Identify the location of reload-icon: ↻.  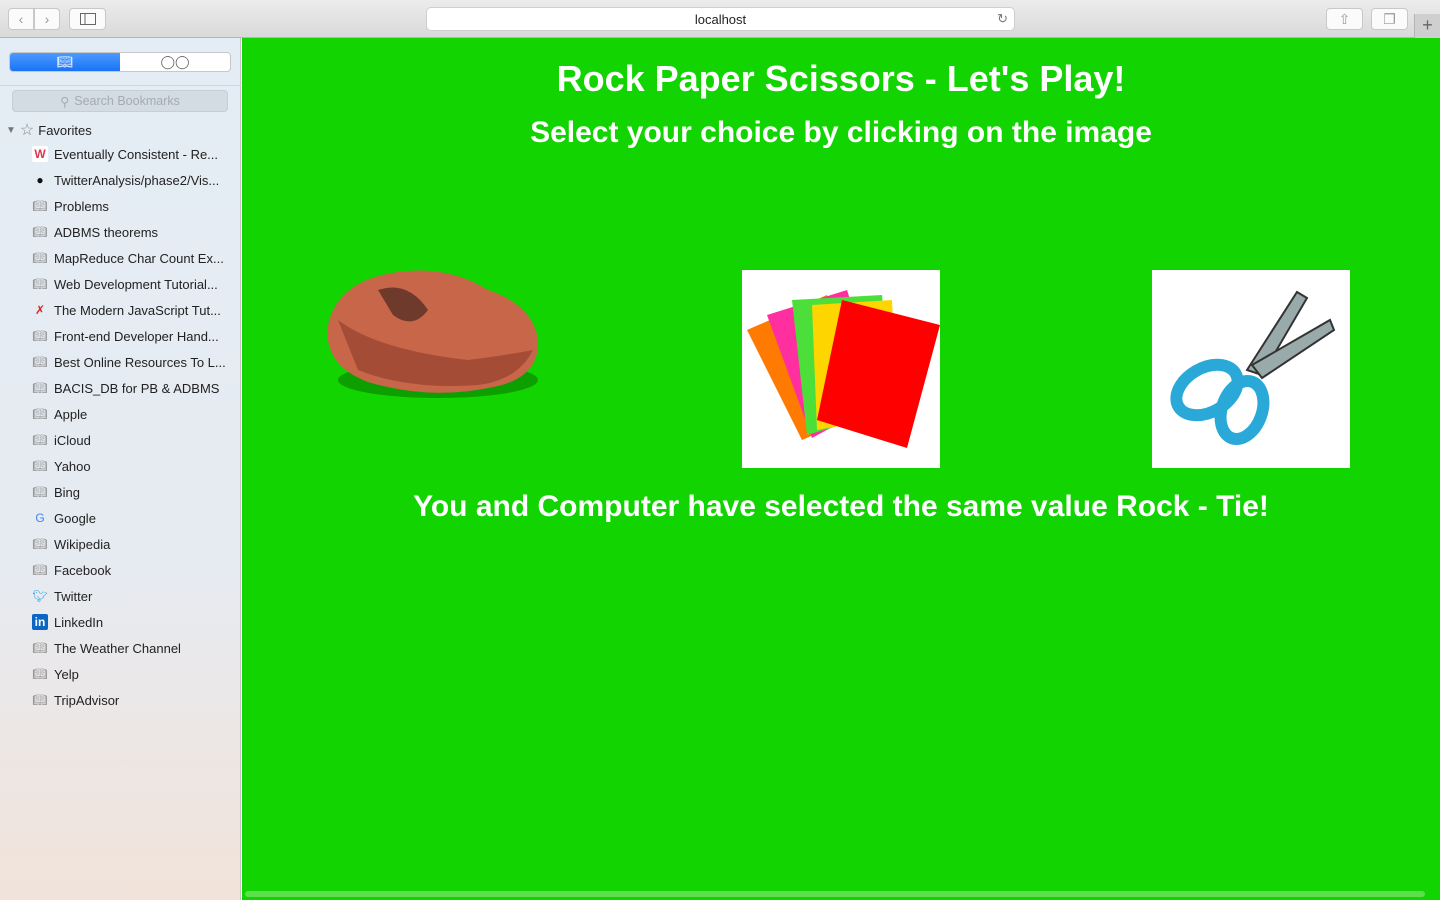
(1002, 19).